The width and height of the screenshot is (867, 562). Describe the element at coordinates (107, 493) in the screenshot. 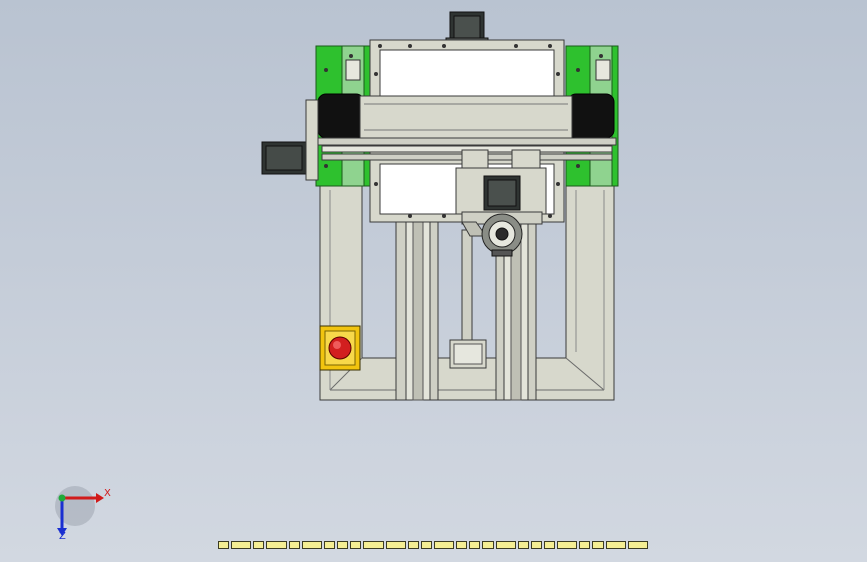

I see `x-axis-label: X` at that location.